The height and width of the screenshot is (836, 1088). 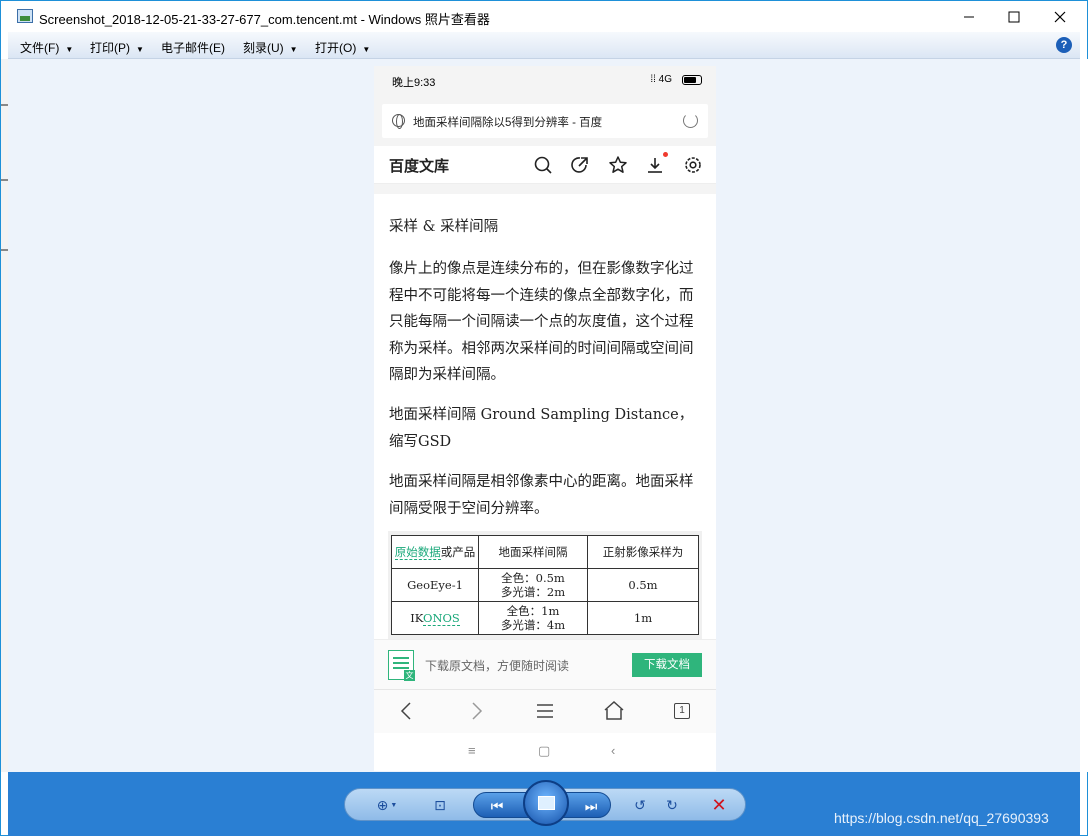 I want to click on menu-email-label: 电子邮件(E), so click(x=193, y=48).